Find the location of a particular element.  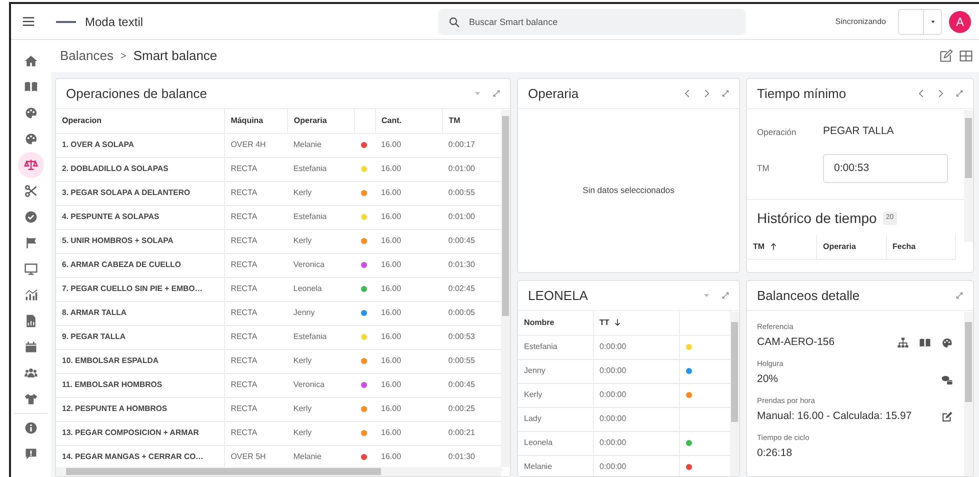

time-input: 0:00:53 is located at coordinates (885, 168).